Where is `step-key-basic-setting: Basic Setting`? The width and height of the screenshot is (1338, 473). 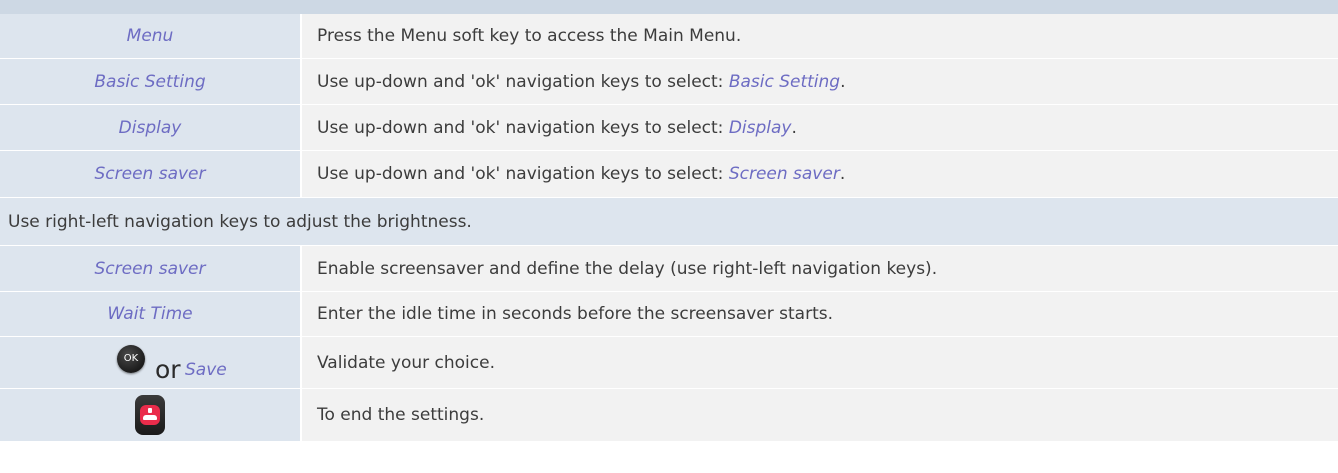 step-key-basic-setting: Basic Setting is located at coordinates (151, 81).